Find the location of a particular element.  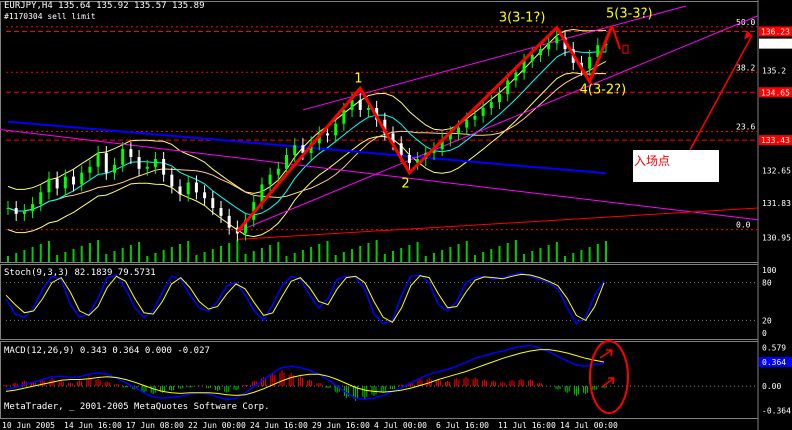

price-axis-label: 135.2 is located at coordinates (774, 71).